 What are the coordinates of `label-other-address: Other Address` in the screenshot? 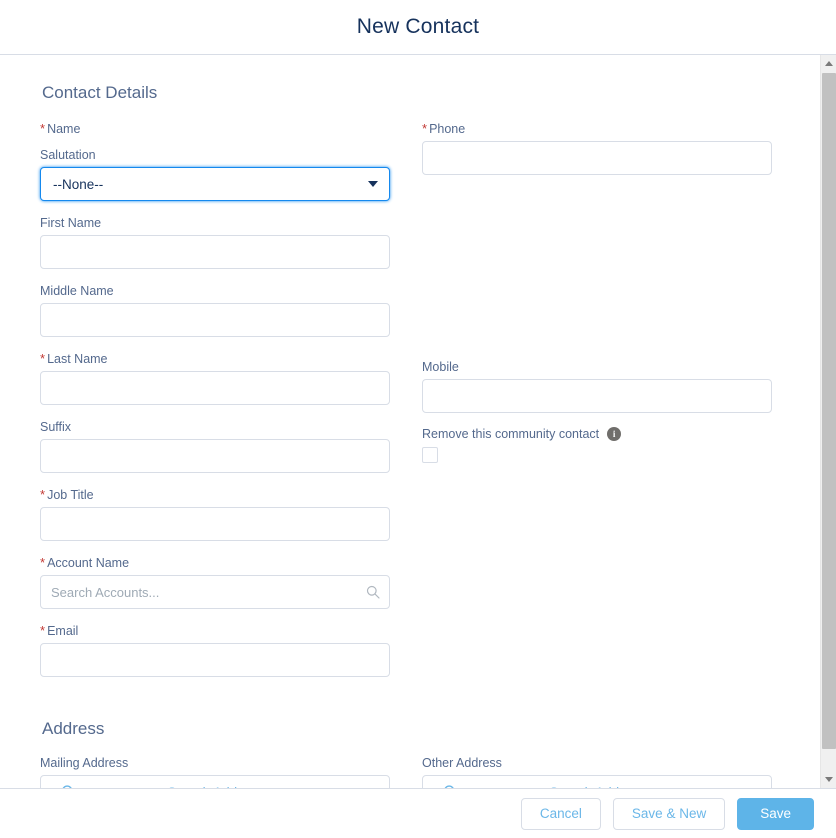 It's located at (462, 763).